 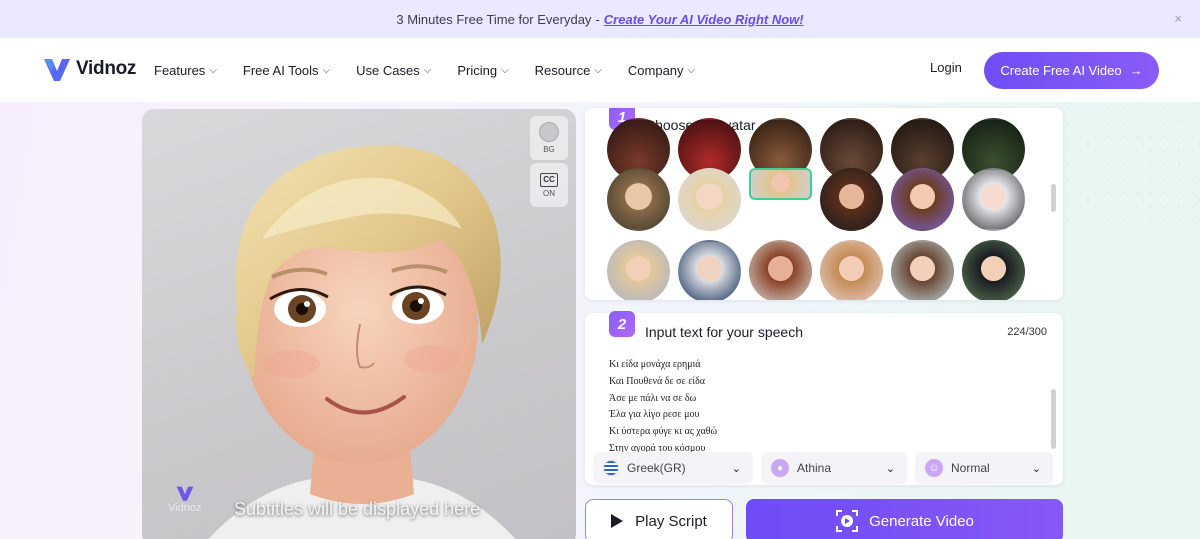 I want to click on language-value: Greek(GR), so click(x=656, y=468).